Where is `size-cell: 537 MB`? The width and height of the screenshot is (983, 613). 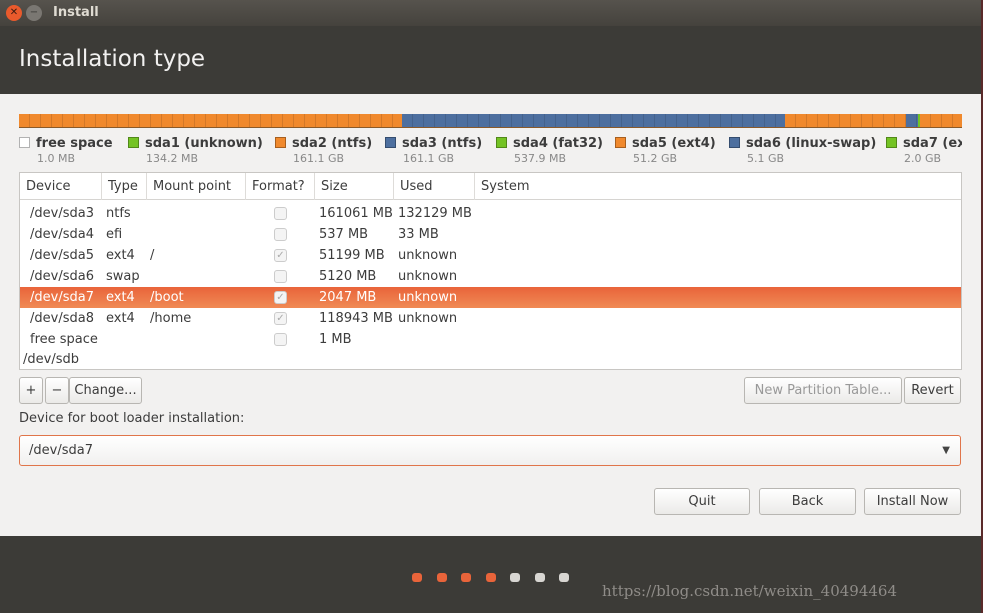
size-cell: 537 MB is located at coordinates (344, 234).